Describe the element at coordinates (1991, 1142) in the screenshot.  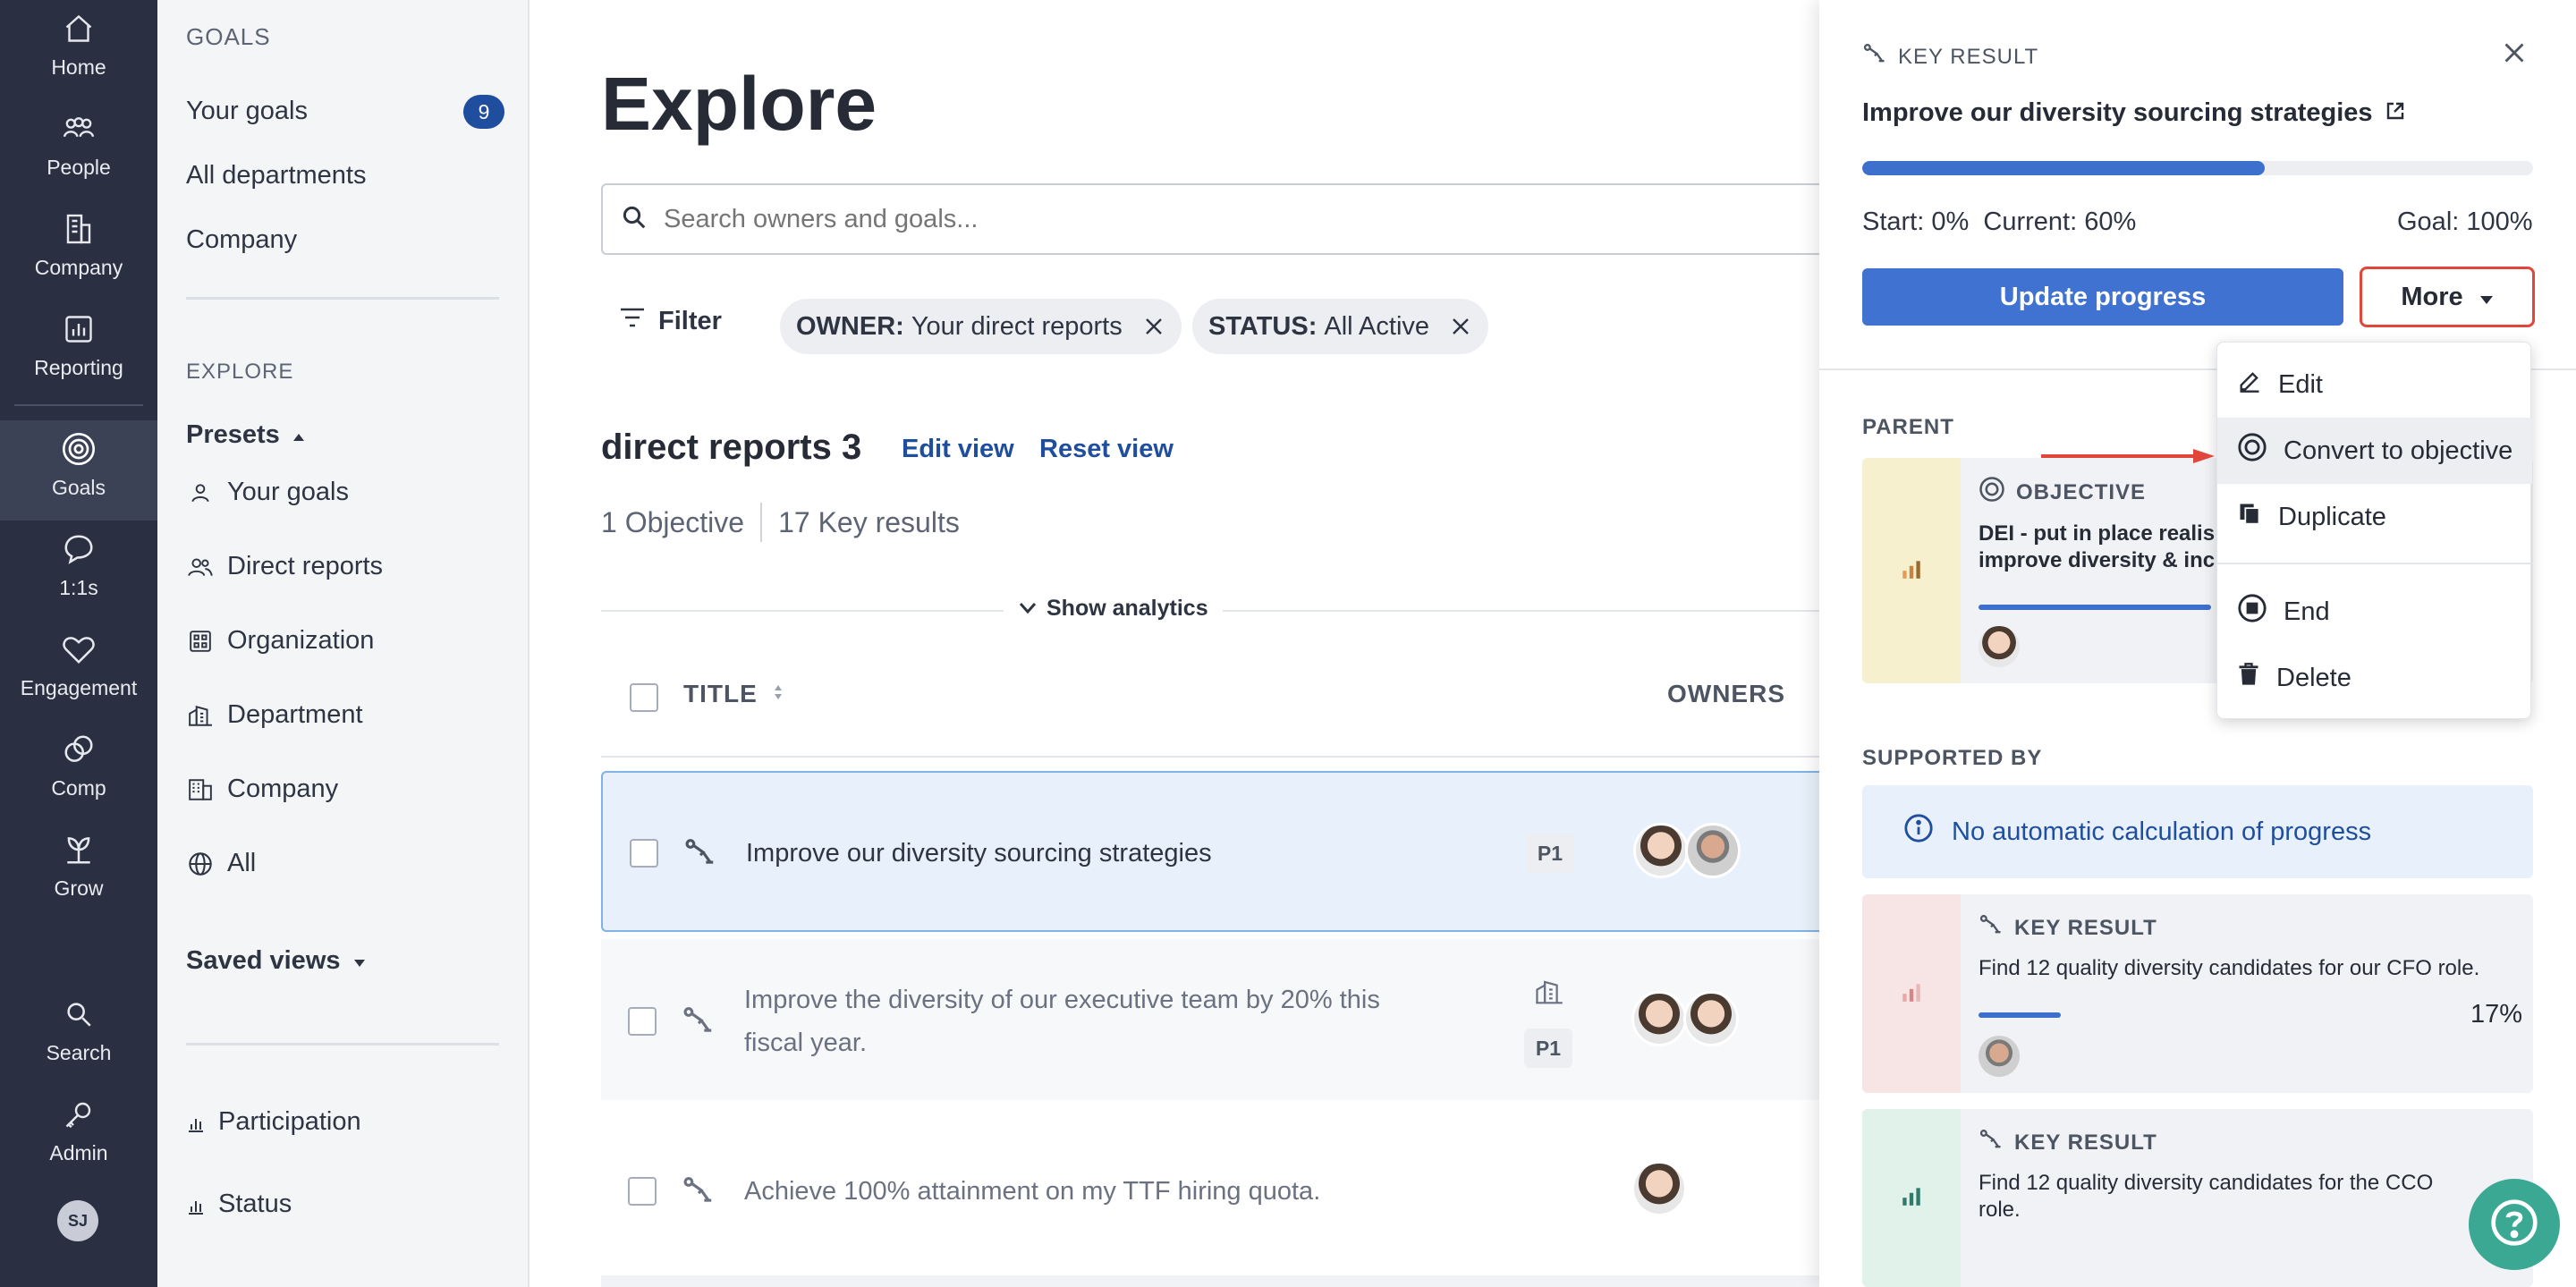
I see `key-result-icon` at that location.